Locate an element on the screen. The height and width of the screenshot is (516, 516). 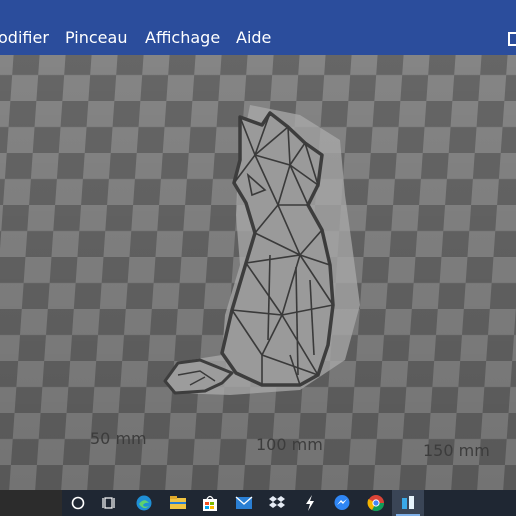
store-icon is located at coordinates (210, 503).